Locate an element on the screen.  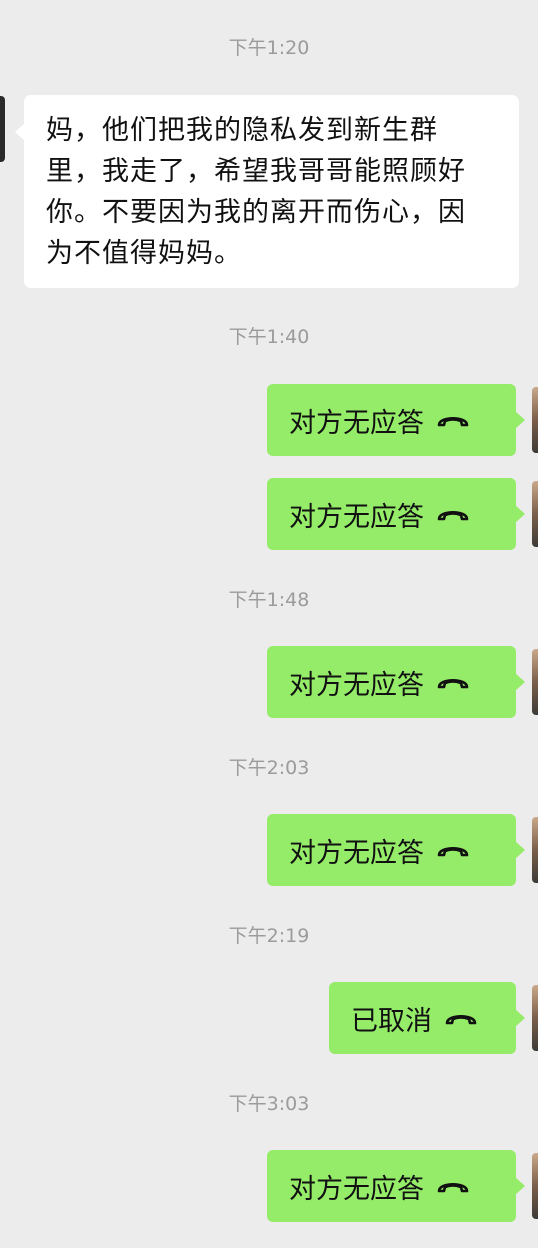
call-record-bubble: 已取消 is located at coordinates (427, 1018).